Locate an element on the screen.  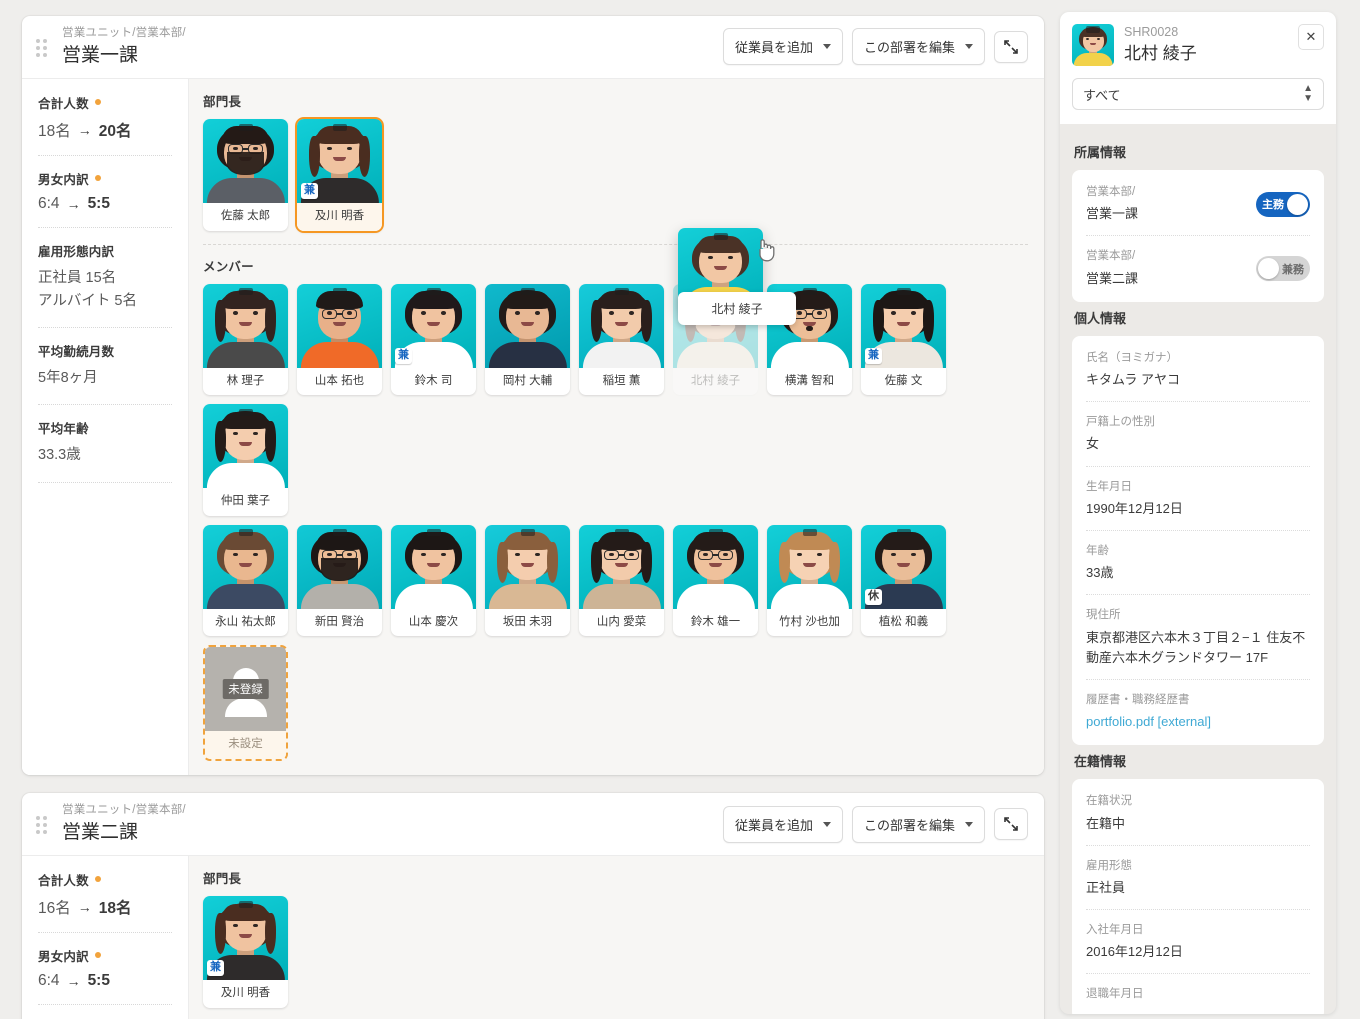
person-card: 兼鈴木 司 is located at coordinates (433, 339).